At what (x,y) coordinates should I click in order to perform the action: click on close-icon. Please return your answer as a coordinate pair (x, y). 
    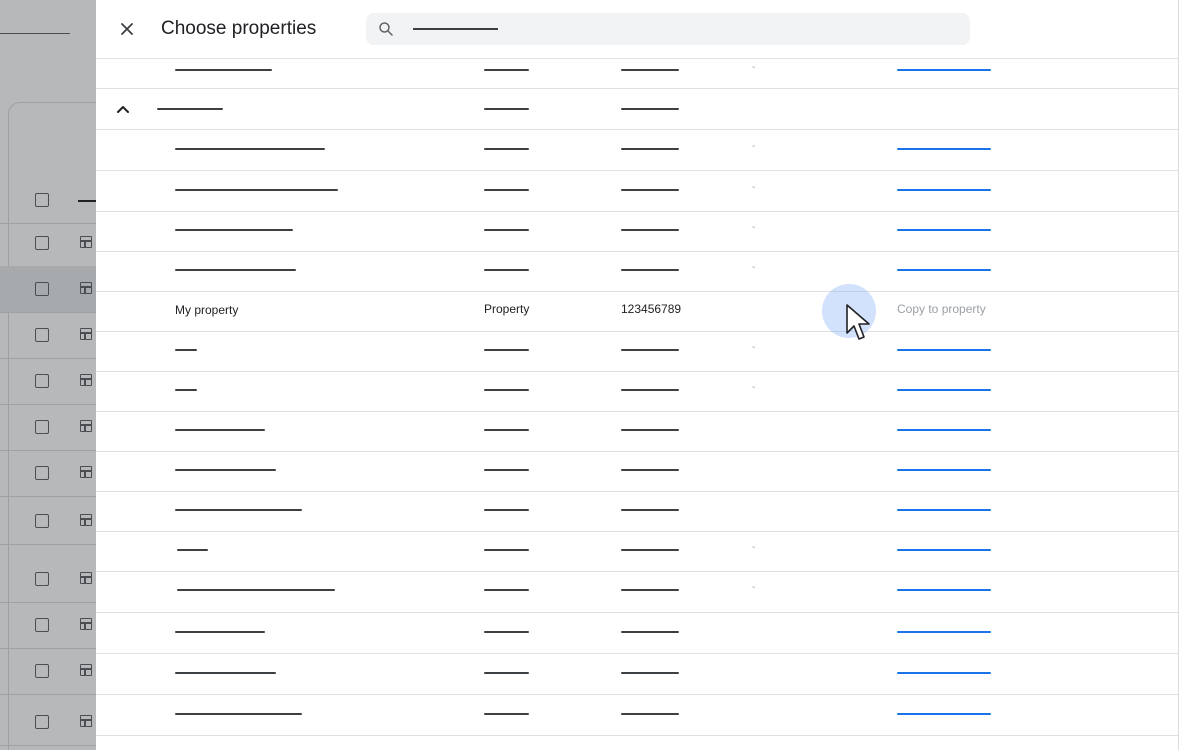
    Looking at the image, I should click on (127, 29).